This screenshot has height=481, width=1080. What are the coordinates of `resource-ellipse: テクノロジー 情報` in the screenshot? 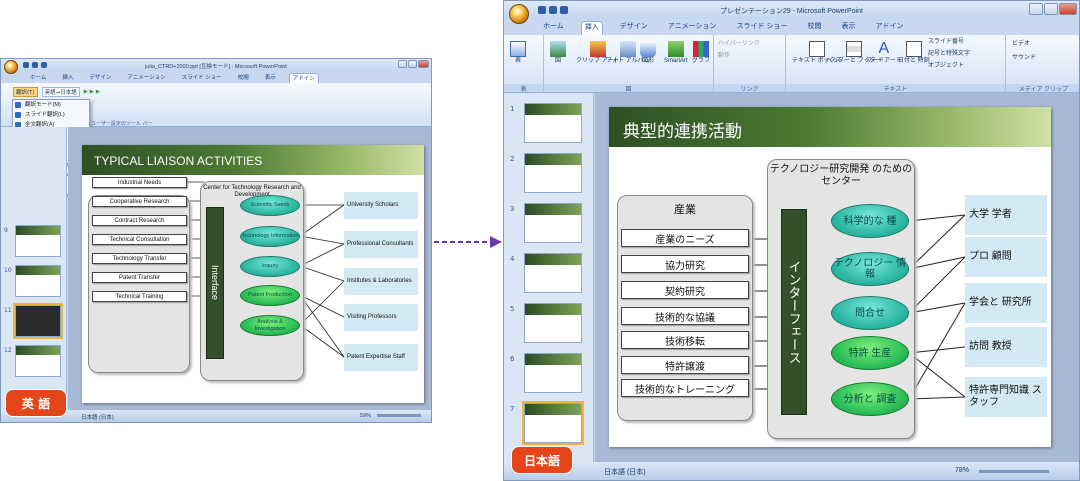 It's located at (870, 269).